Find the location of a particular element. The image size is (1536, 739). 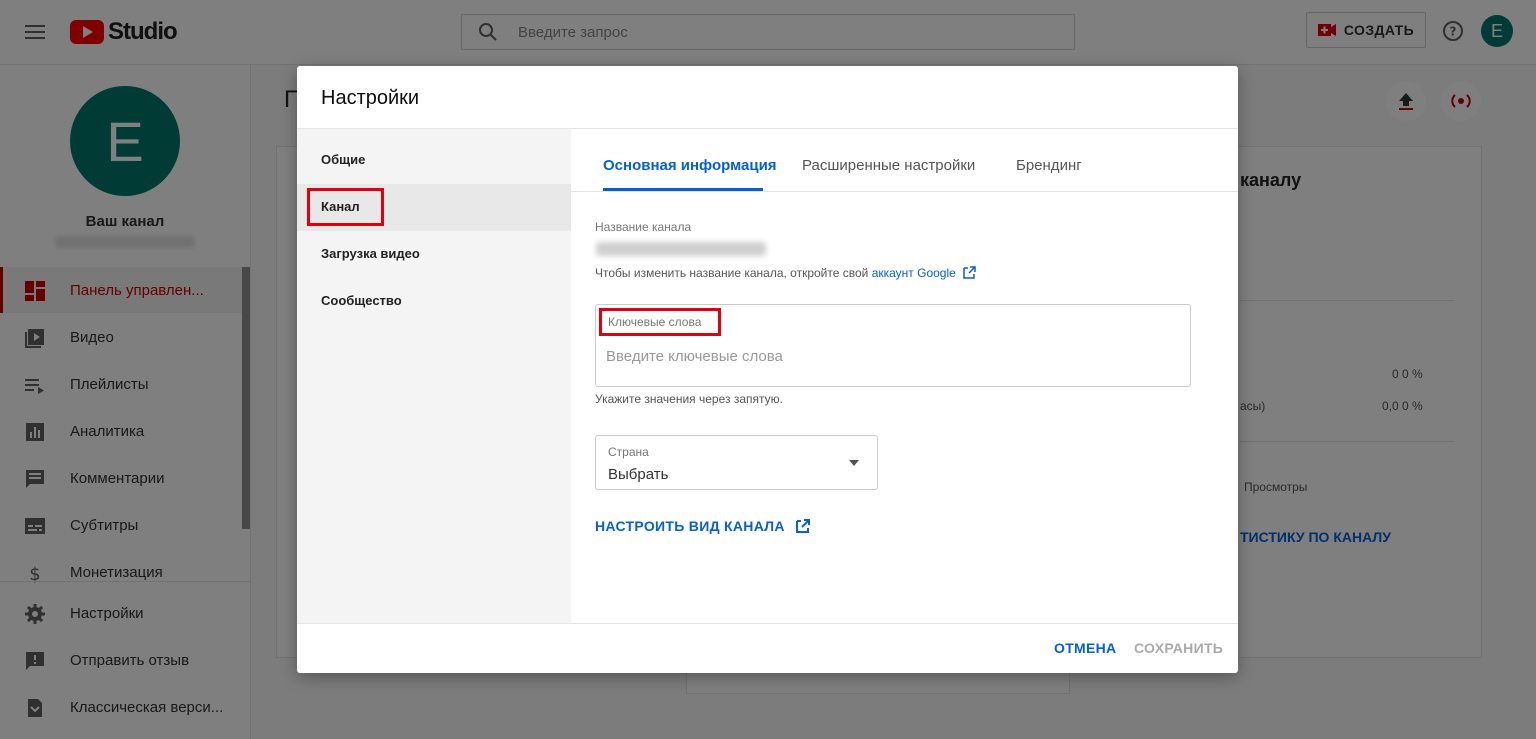

google-account-link: аккаунт Google is located at coordinates (914, 273).